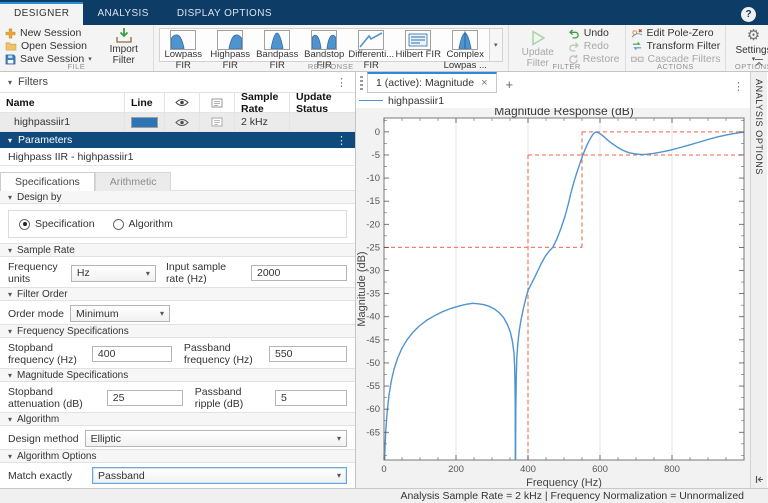  What do you see at coordinates (177, 197) in the screenshot?
I see `design-by-section-bar: ▾ Design by` at bounding box center [177, 197].